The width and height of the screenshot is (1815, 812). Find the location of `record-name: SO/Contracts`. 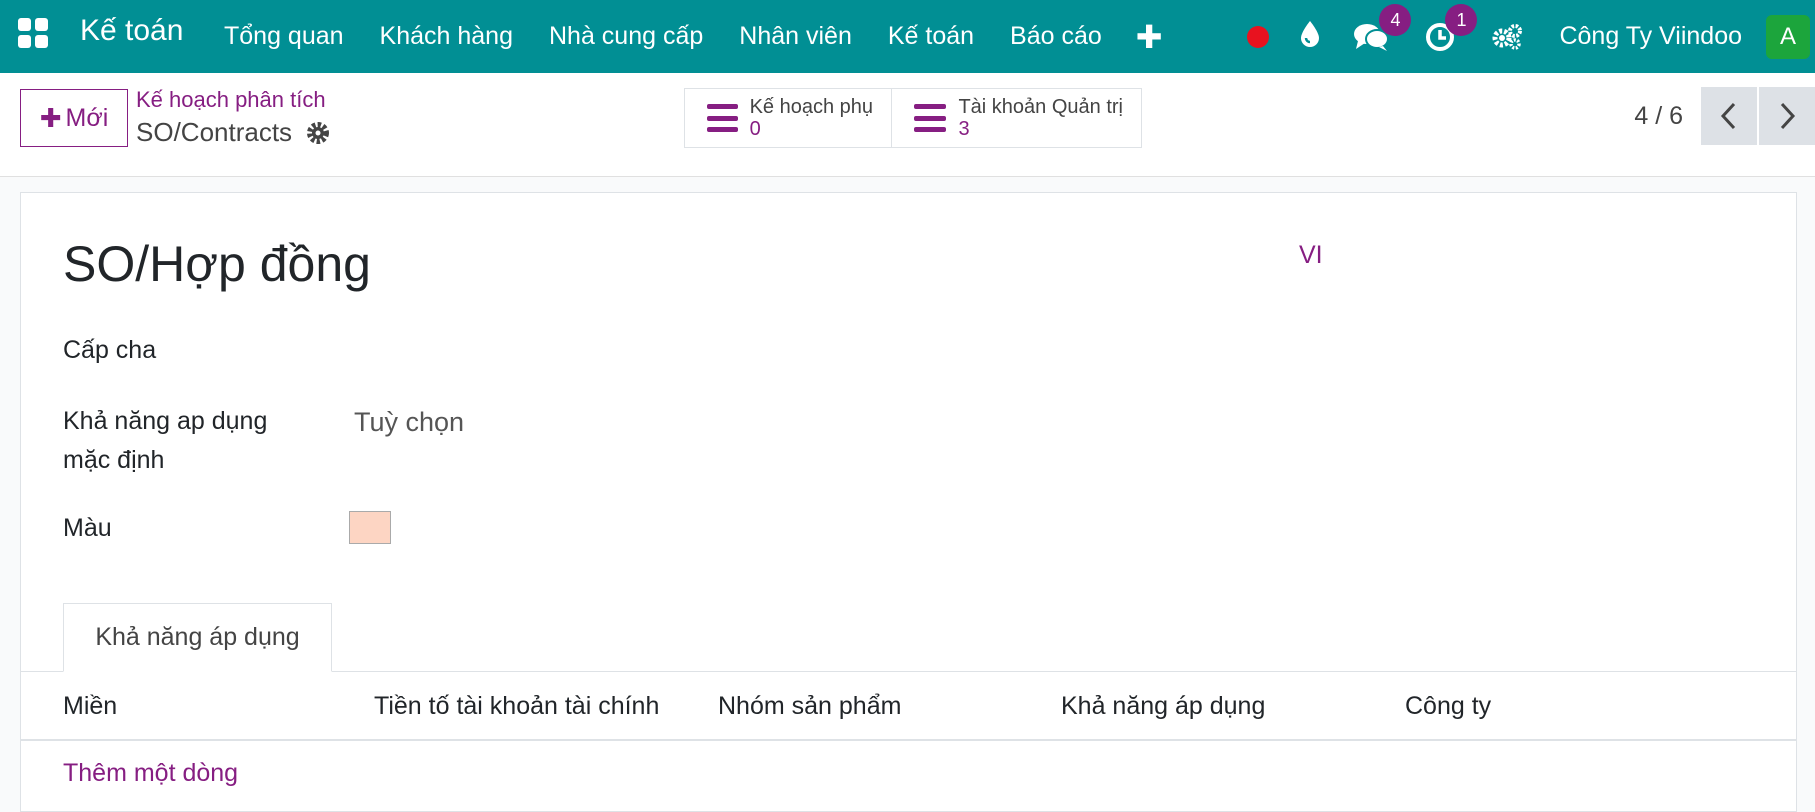

record-name: SO/Contracts is located at coordinates (233, 132).